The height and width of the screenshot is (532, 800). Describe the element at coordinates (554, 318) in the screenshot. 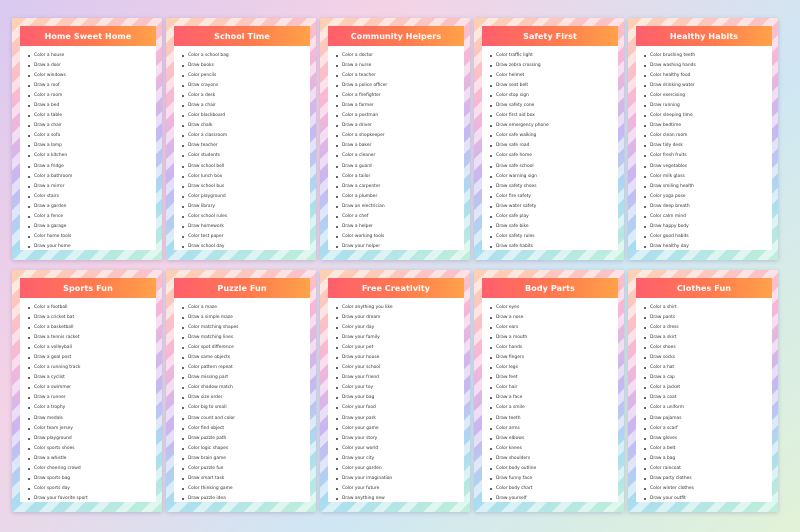

I see `activity-item: Draw a nose` at that location.